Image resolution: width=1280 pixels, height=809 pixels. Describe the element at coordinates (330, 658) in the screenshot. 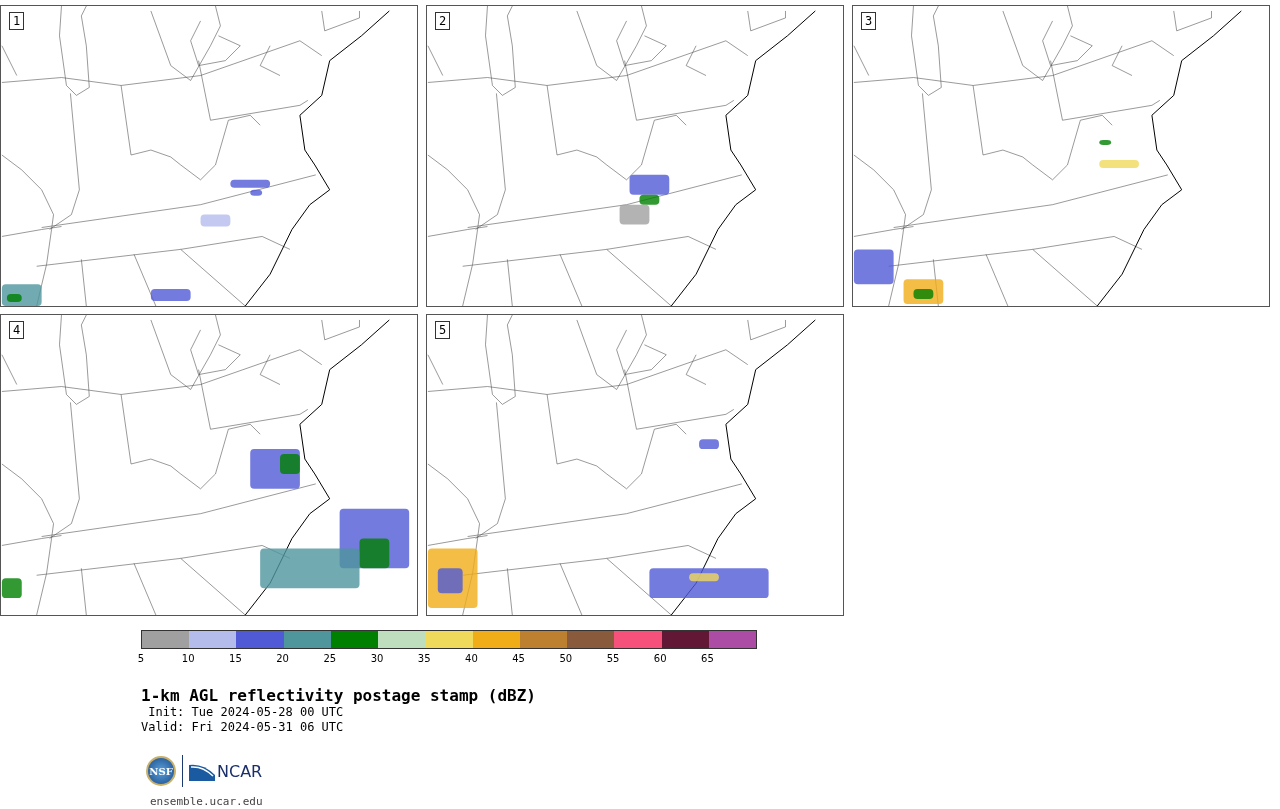

I see `tick-label: 25` at that location.